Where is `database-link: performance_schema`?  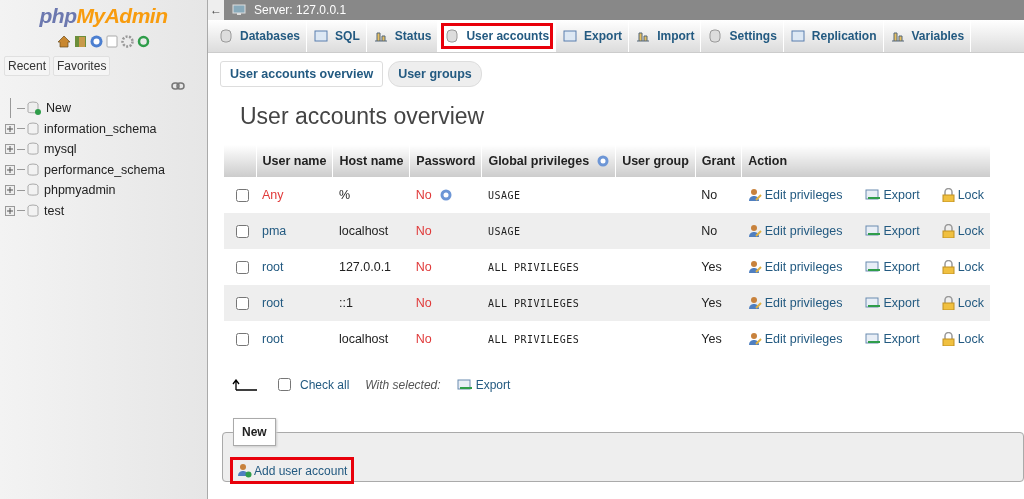 database-link: performance_schema is located at coordinates (104, 169).